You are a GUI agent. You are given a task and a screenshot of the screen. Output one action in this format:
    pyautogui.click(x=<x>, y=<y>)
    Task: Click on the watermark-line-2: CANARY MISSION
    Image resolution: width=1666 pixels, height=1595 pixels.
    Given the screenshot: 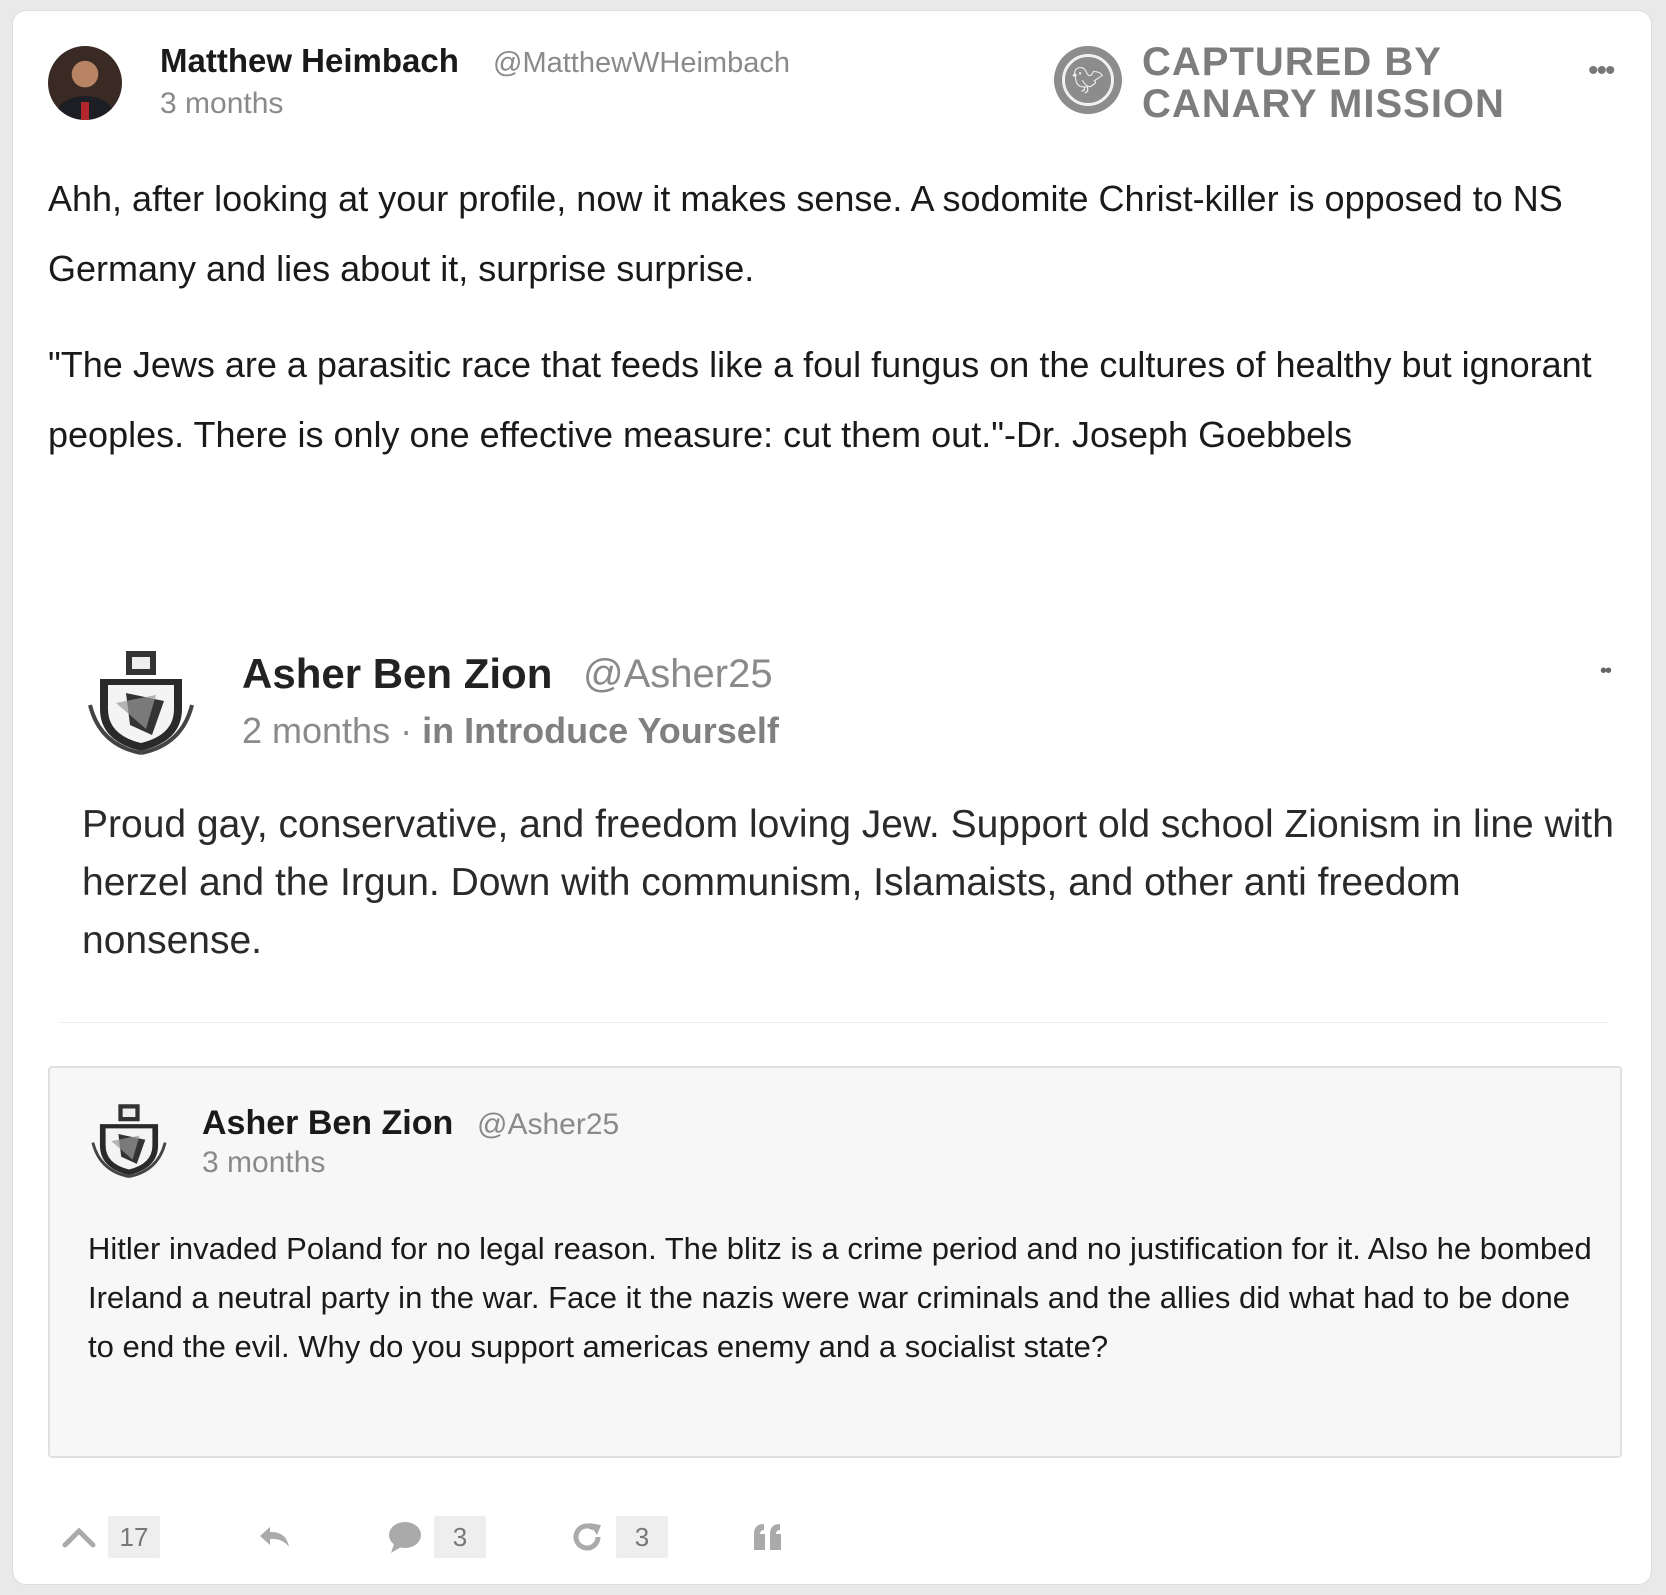 What is the action you would take?
    pyautogui.click(x=1323, y=104)
    